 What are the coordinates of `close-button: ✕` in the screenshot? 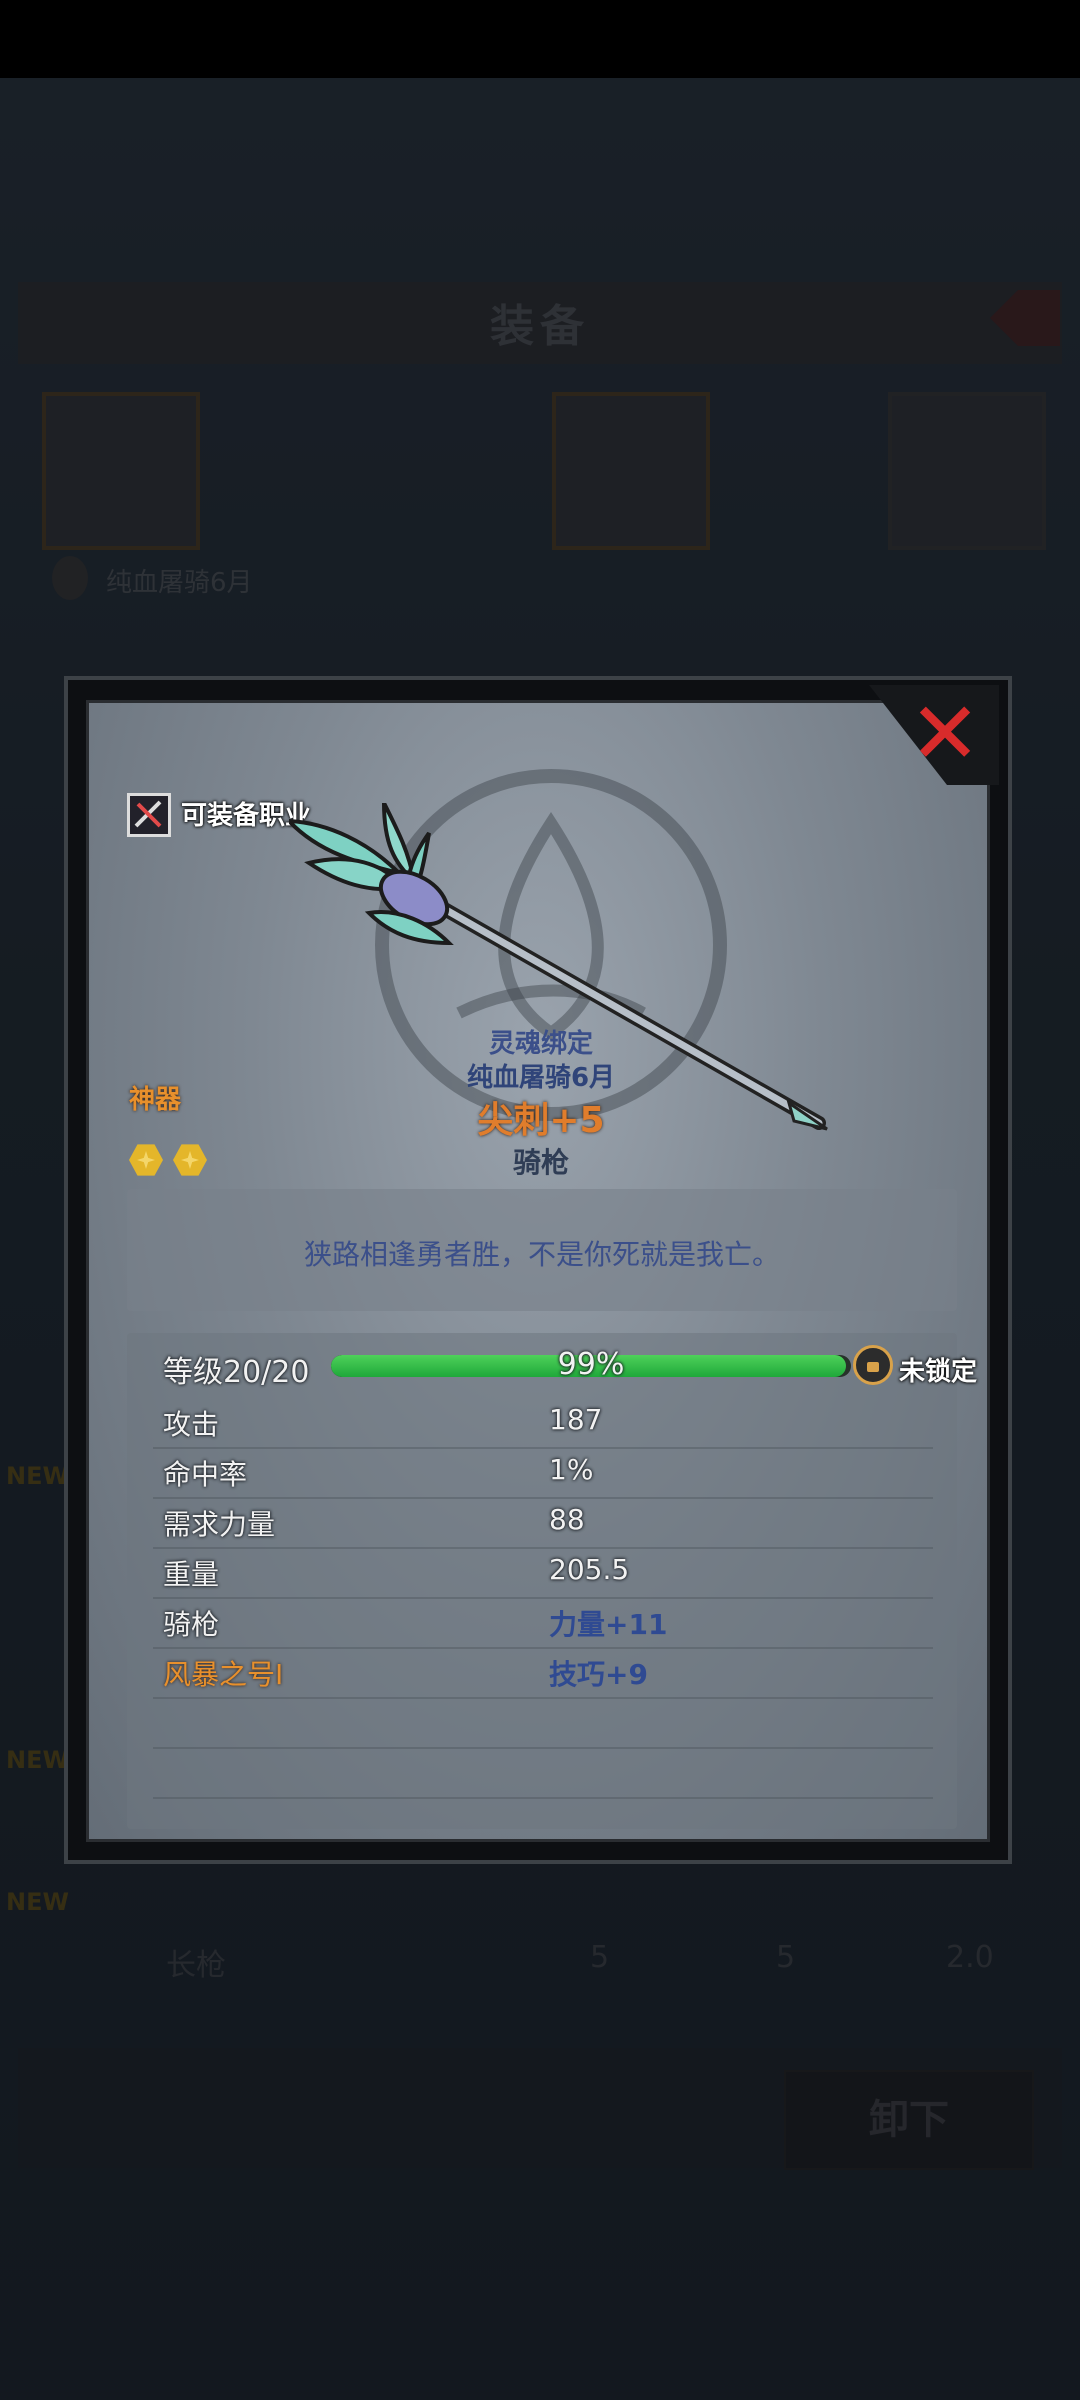 It's located at (934, 735).